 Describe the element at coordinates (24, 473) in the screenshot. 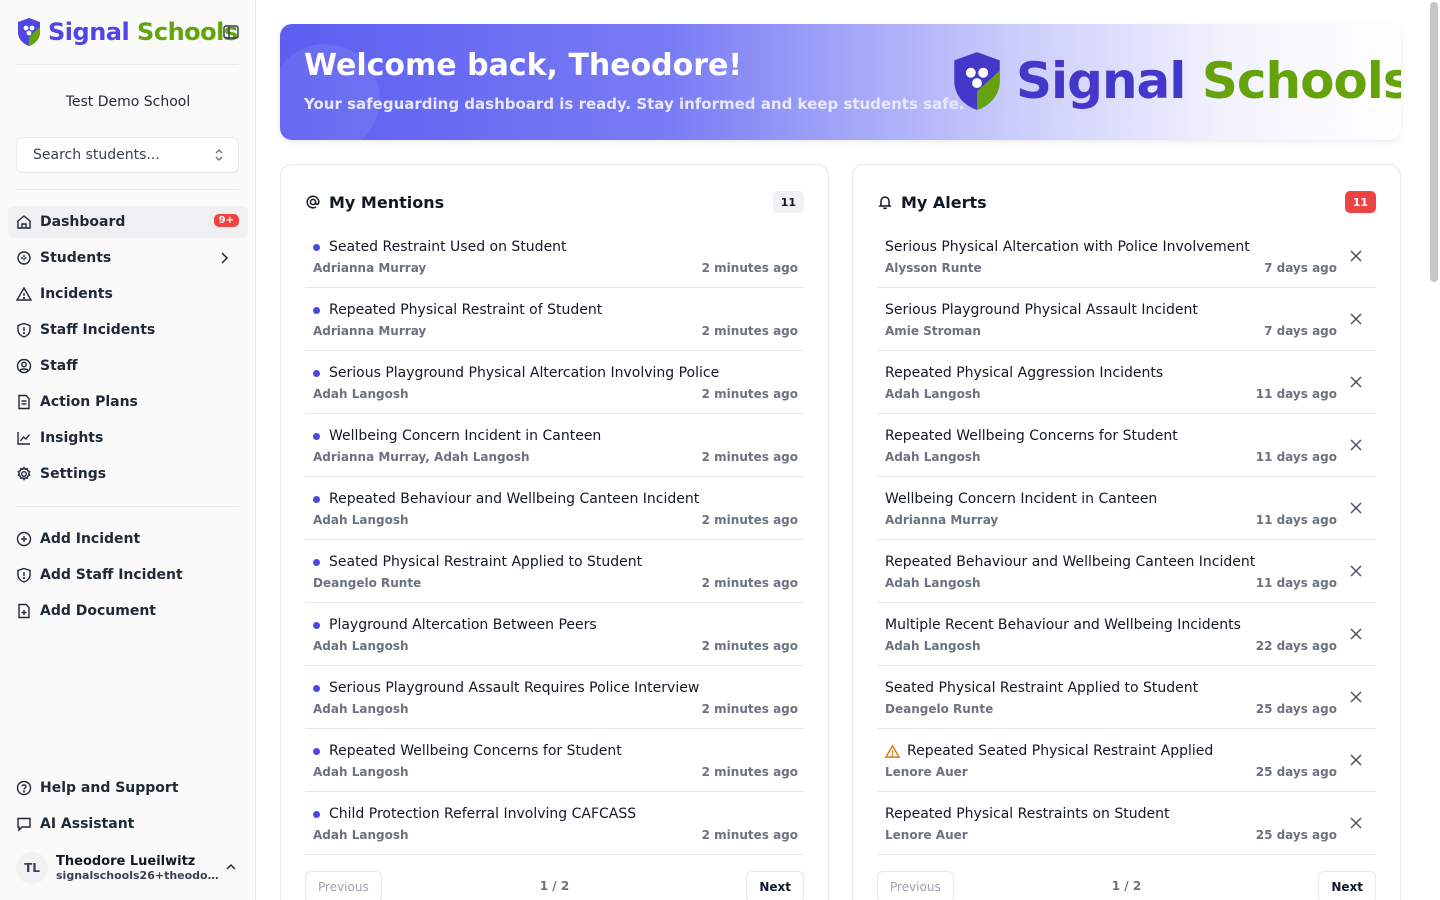

I see `gear-icon` at that location.